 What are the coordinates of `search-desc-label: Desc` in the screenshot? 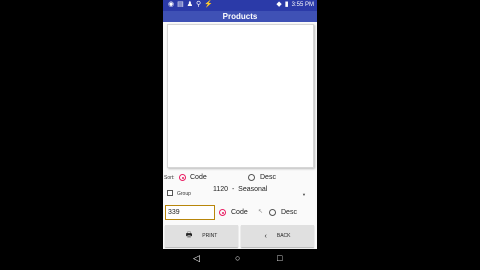 It's located at (289, 212).